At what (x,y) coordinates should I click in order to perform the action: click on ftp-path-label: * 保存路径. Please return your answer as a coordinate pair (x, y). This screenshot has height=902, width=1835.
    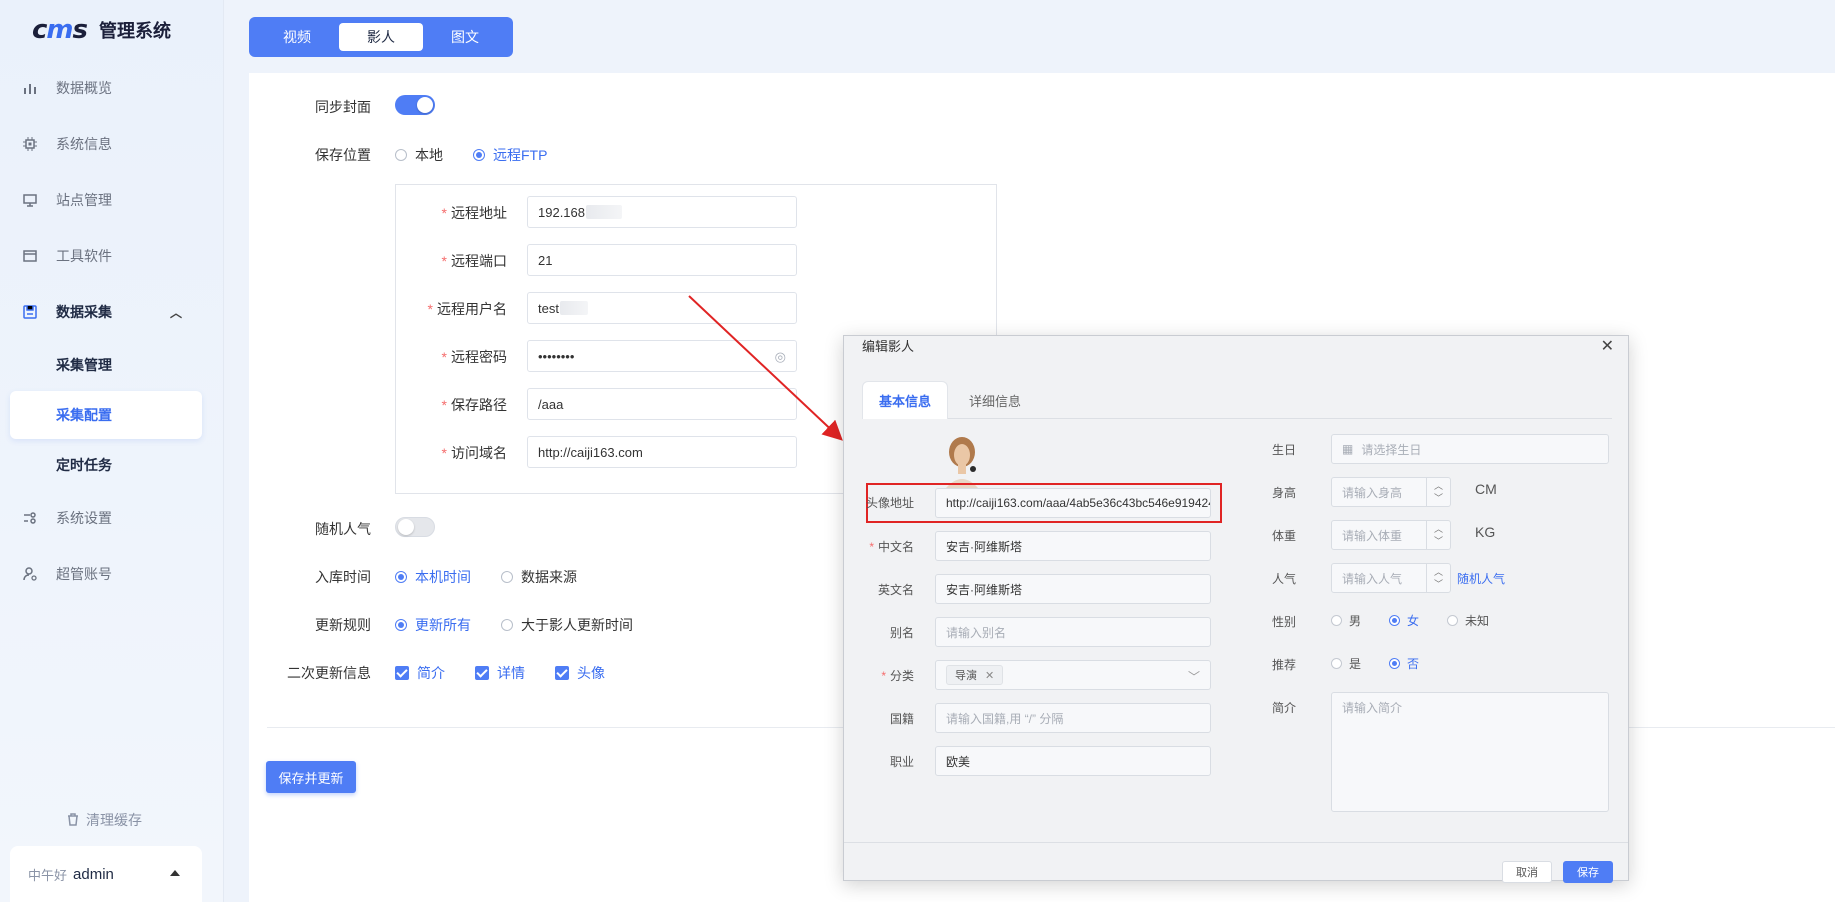
    Looking at the image, I should click on (474, 405).